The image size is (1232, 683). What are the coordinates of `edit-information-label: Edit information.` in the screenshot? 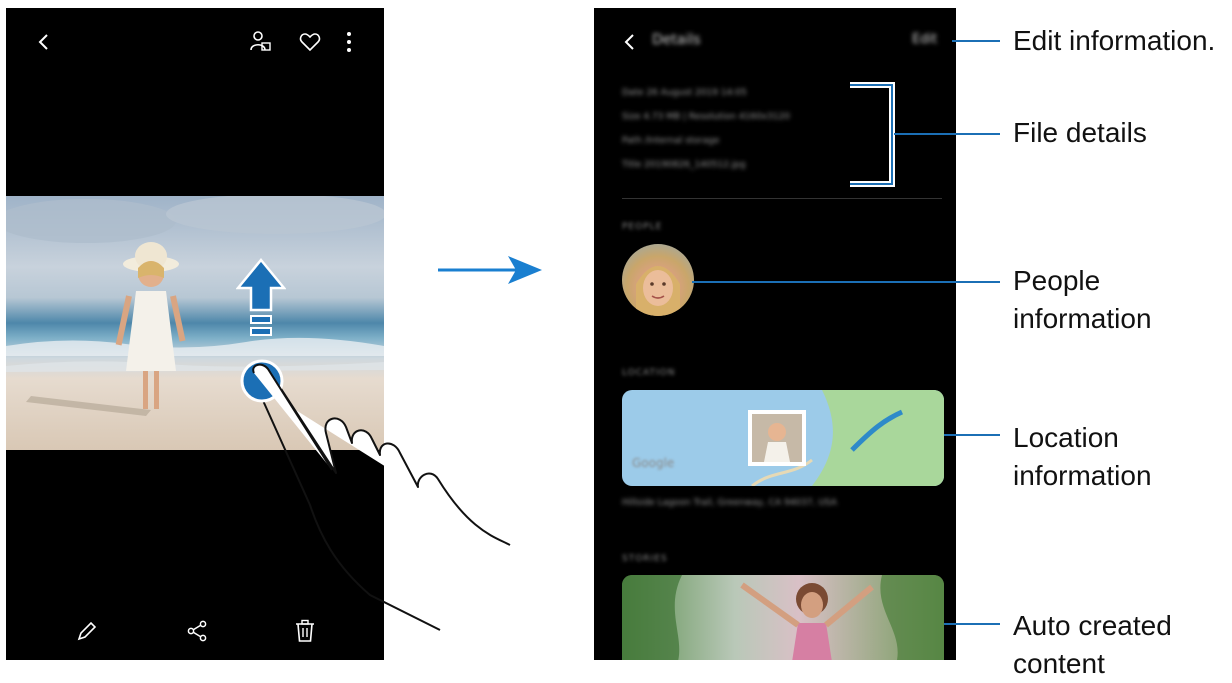 It's located at (1114, 40).